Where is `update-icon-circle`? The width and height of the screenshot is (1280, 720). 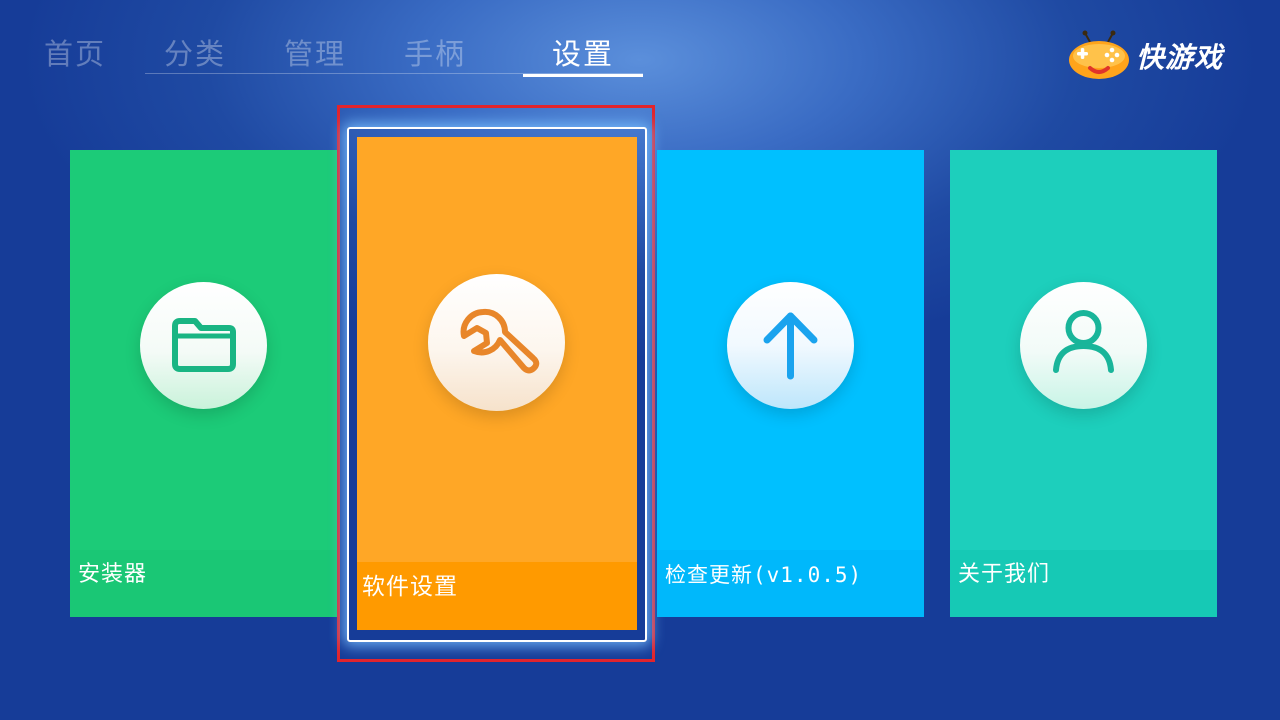
update-icon-circle is located at coordinates (790, 345).